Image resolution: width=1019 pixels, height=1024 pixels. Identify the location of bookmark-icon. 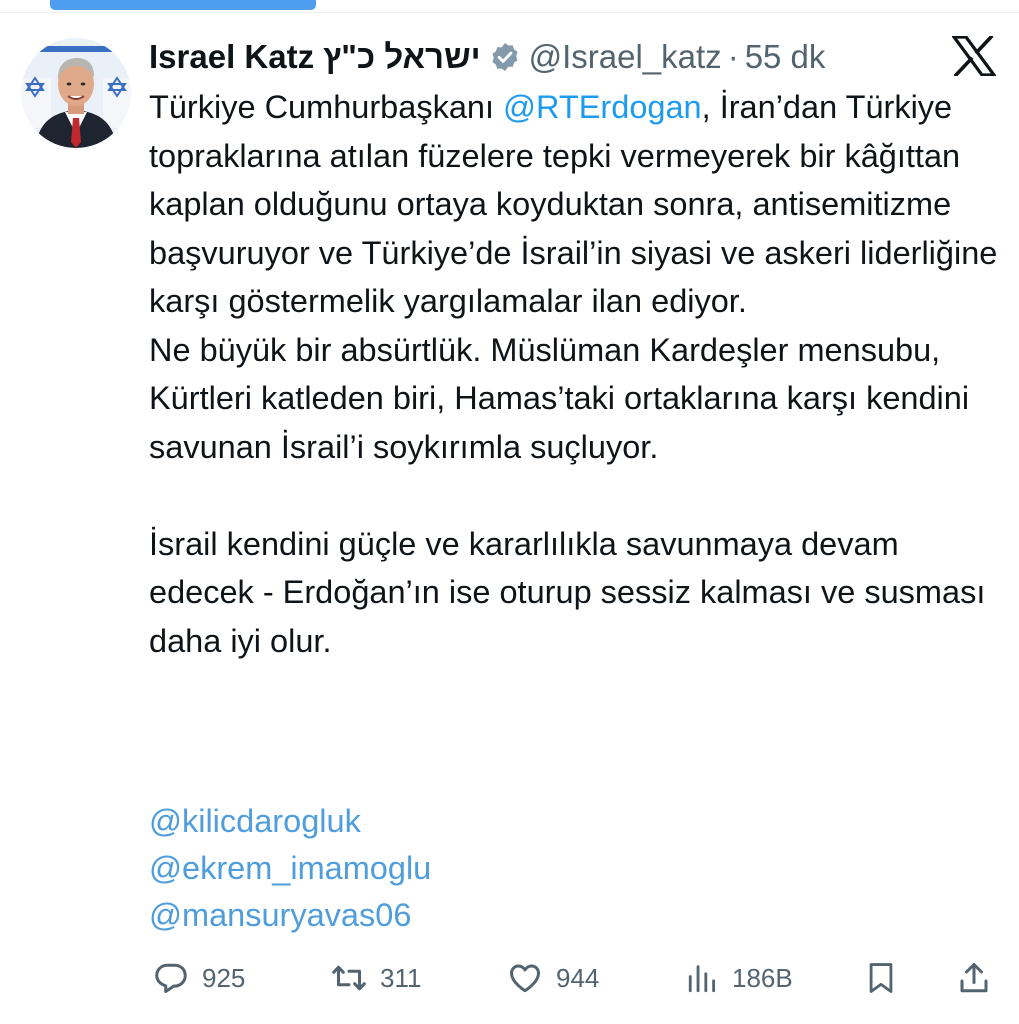
(881, 978).